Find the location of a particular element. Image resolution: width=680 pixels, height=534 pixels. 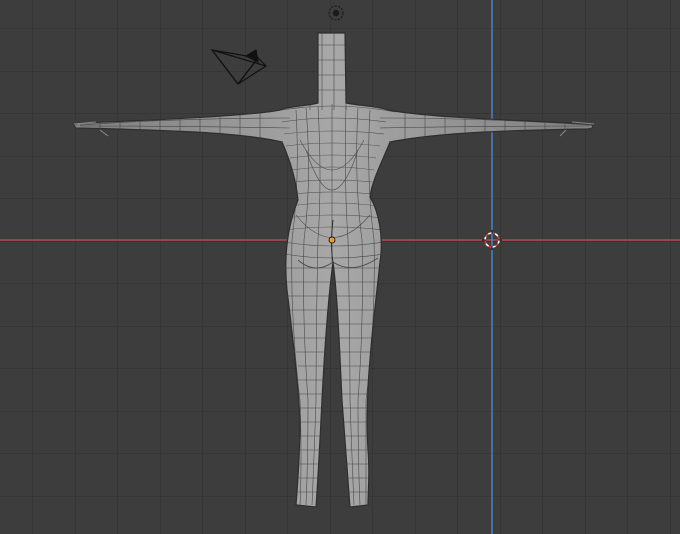

origin-point is located at coordinates (332, 240).